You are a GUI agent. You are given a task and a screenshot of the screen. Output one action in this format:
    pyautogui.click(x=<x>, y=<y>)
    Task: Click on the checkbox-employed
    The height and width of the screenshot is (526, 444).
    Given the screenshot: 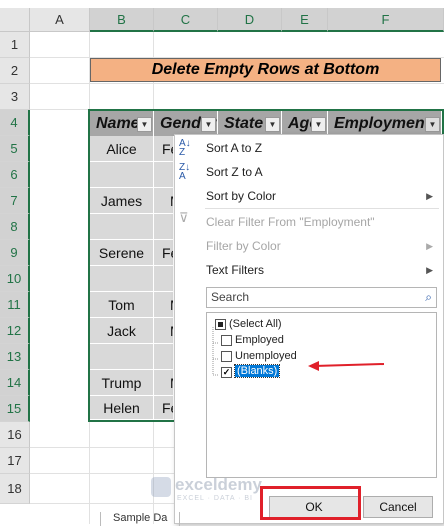 What is the action you would take?
    pyautogui.click(x=226, y=340)
    